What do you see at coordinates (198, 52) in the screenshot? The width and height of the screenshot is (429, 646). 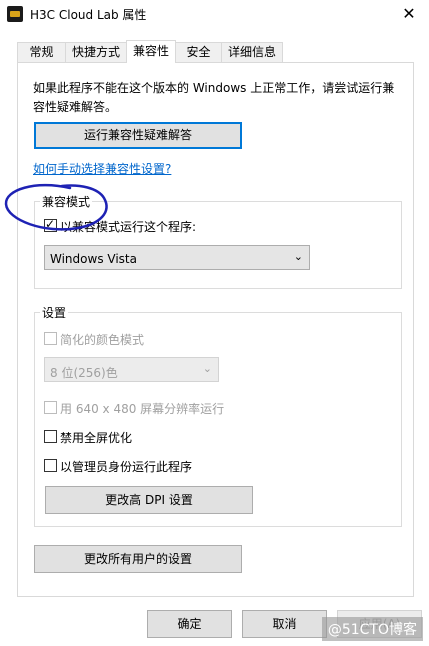 I see `tab-security: 安全` at bounding box center [198, 52].